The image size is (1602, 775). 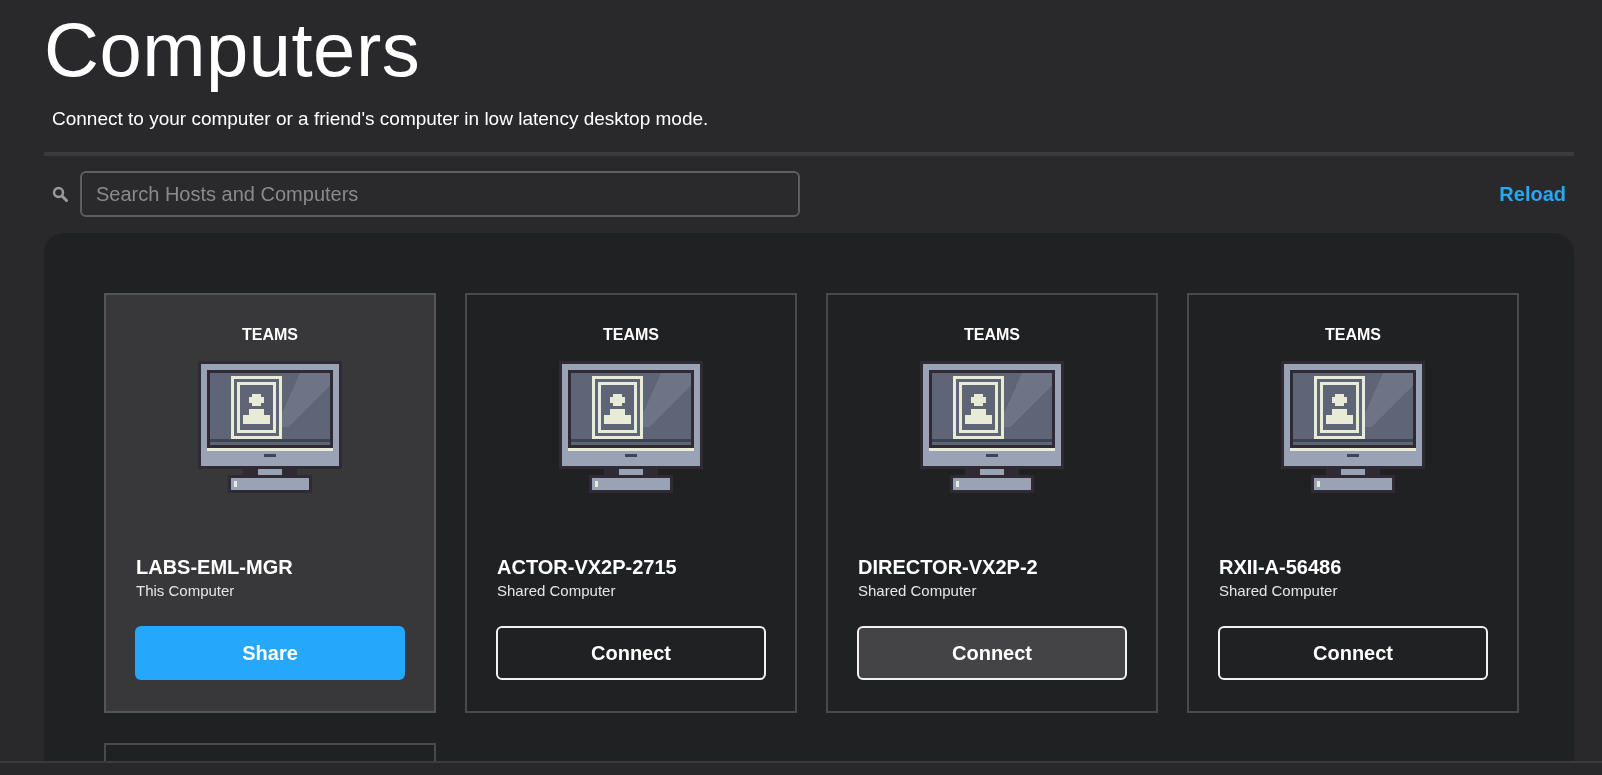 I want to click on computer-description: This Computer, so click(x=186, y=591).